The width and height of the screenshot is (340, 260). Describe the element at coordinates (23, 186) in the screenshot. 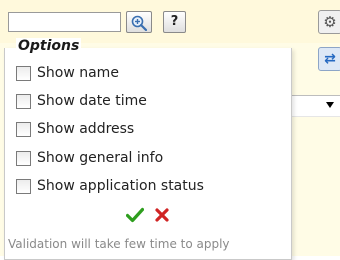

I see `show-application-status-checkbox` at that location.